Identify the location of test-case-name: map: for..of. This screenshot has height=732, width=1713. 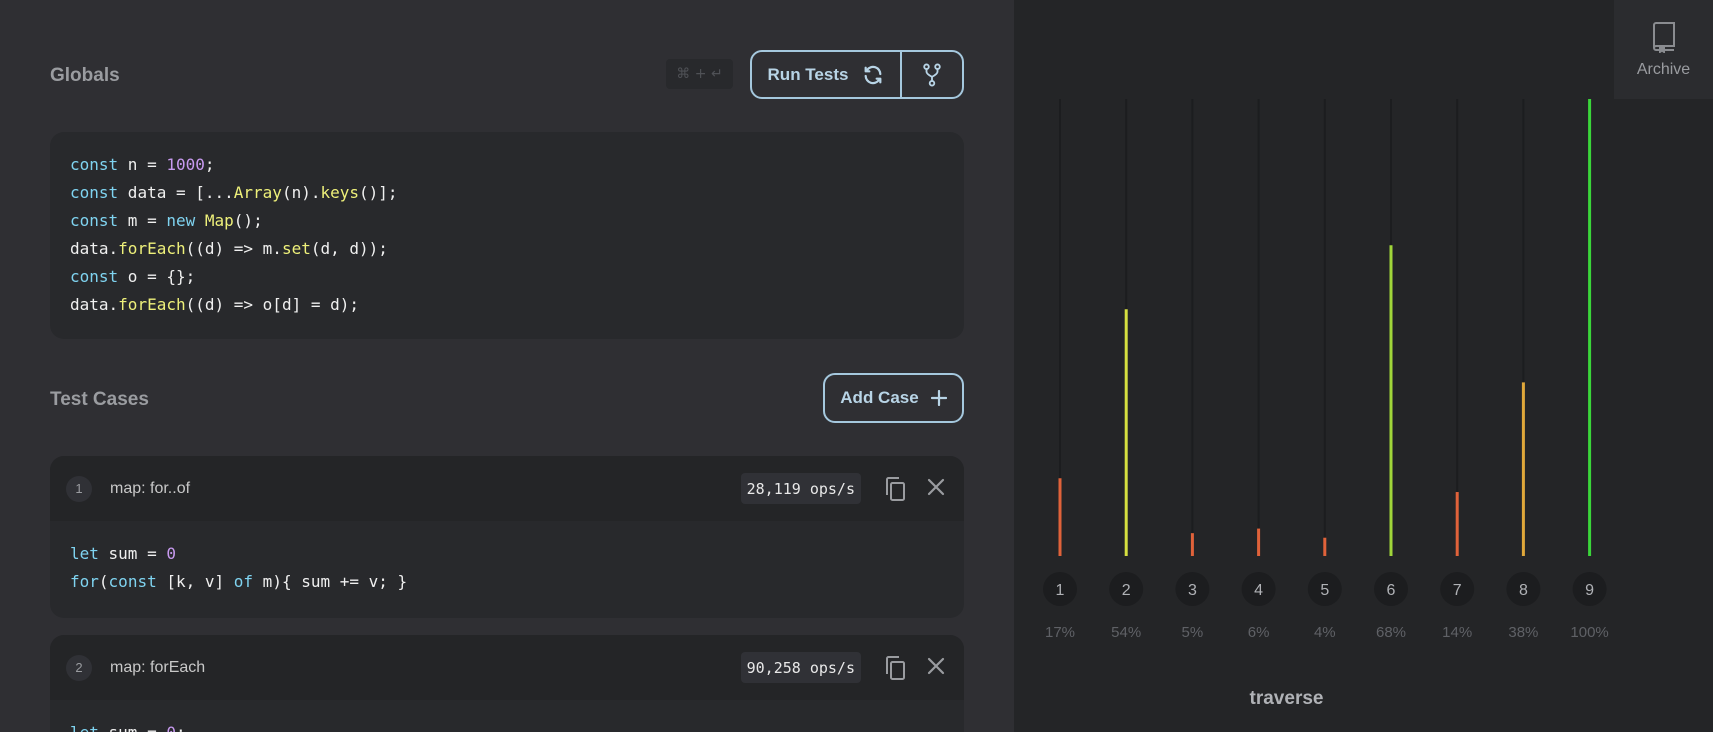
(150, 489).